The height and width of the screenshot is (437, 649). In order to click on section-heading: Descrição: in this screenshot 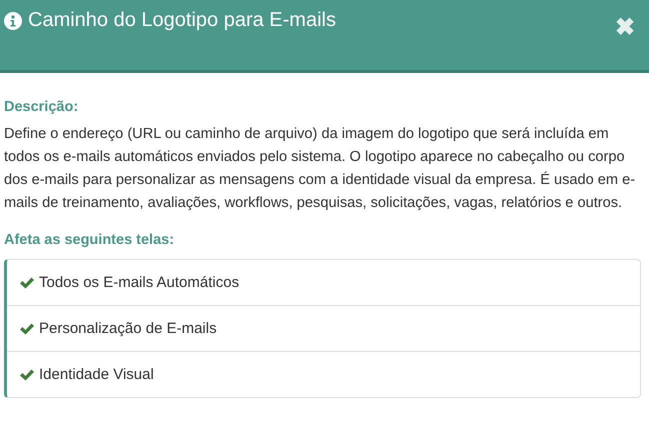, I will do `click(42, 107)`.